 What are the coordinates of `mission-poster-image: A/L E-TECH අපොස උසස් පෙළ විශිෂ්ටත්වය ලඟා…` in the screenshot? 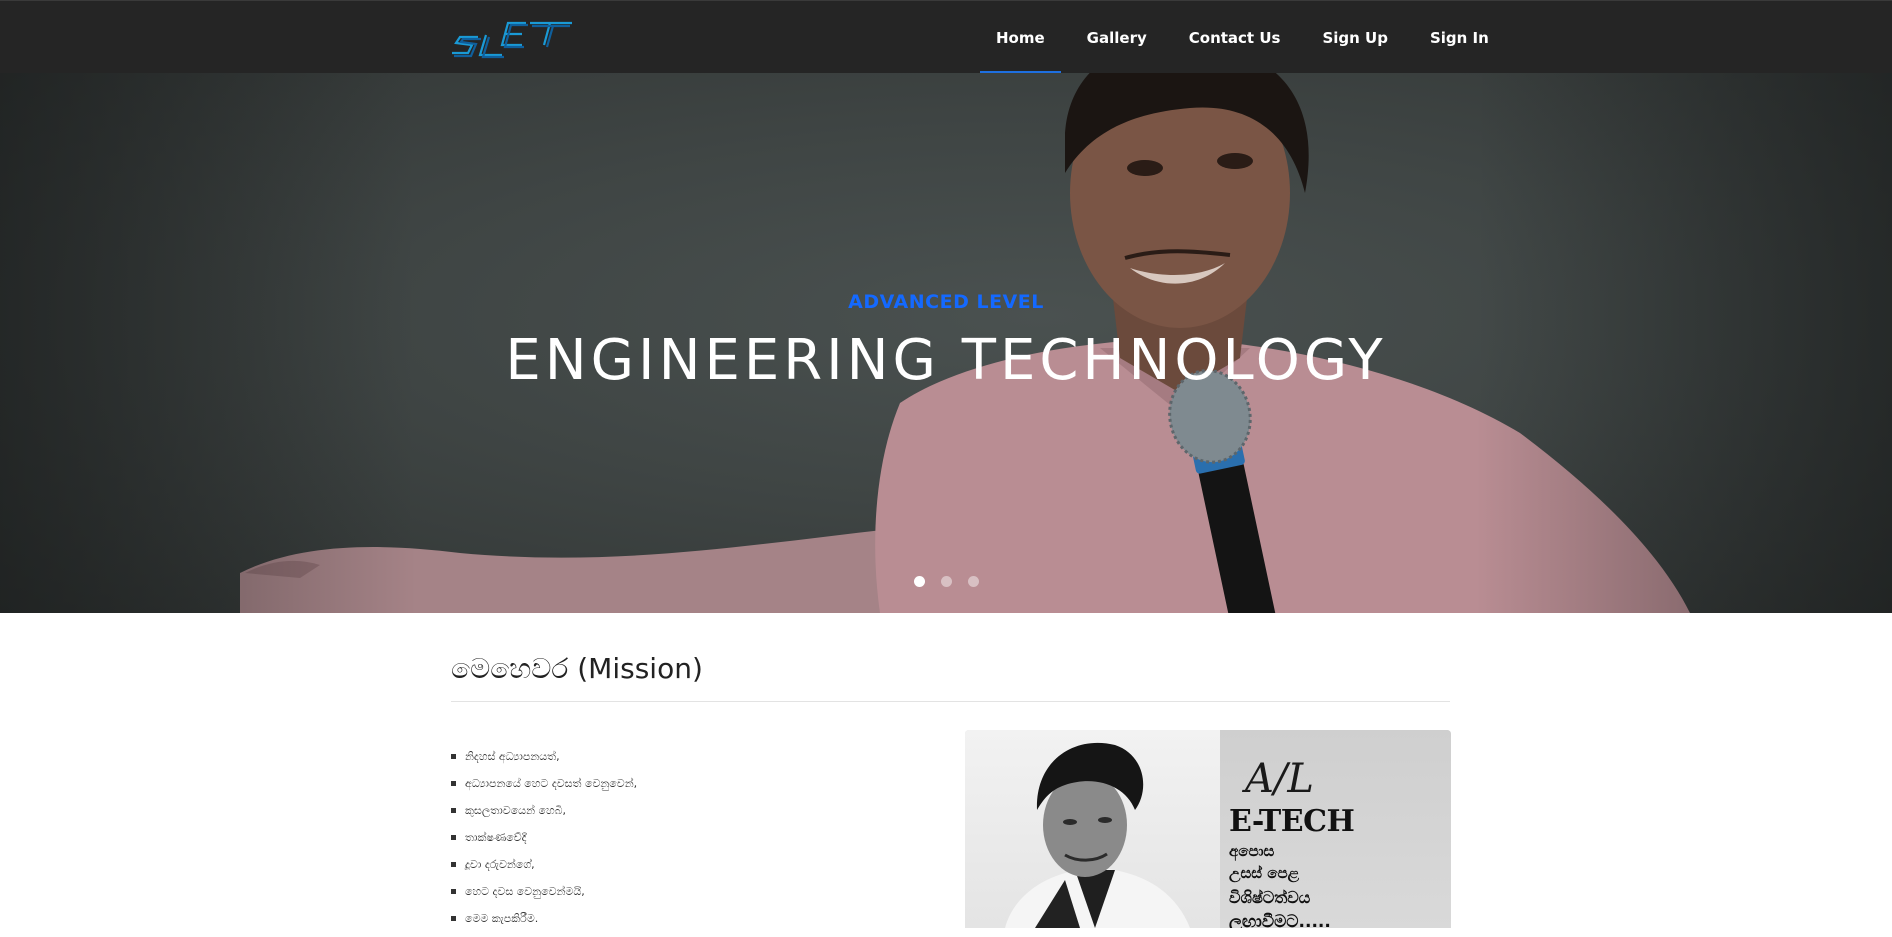 It's located at (1208, 829).